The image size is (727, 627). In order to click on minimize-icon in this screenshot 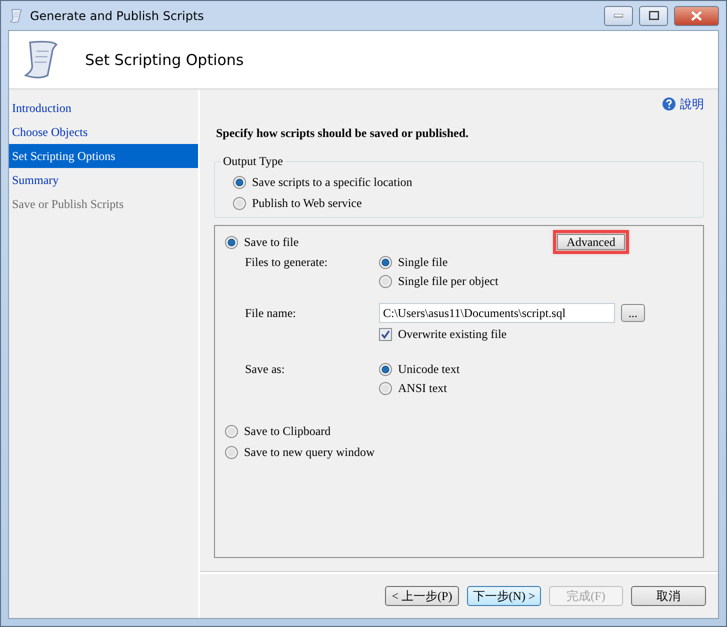, I will do `click(618, 16)`.